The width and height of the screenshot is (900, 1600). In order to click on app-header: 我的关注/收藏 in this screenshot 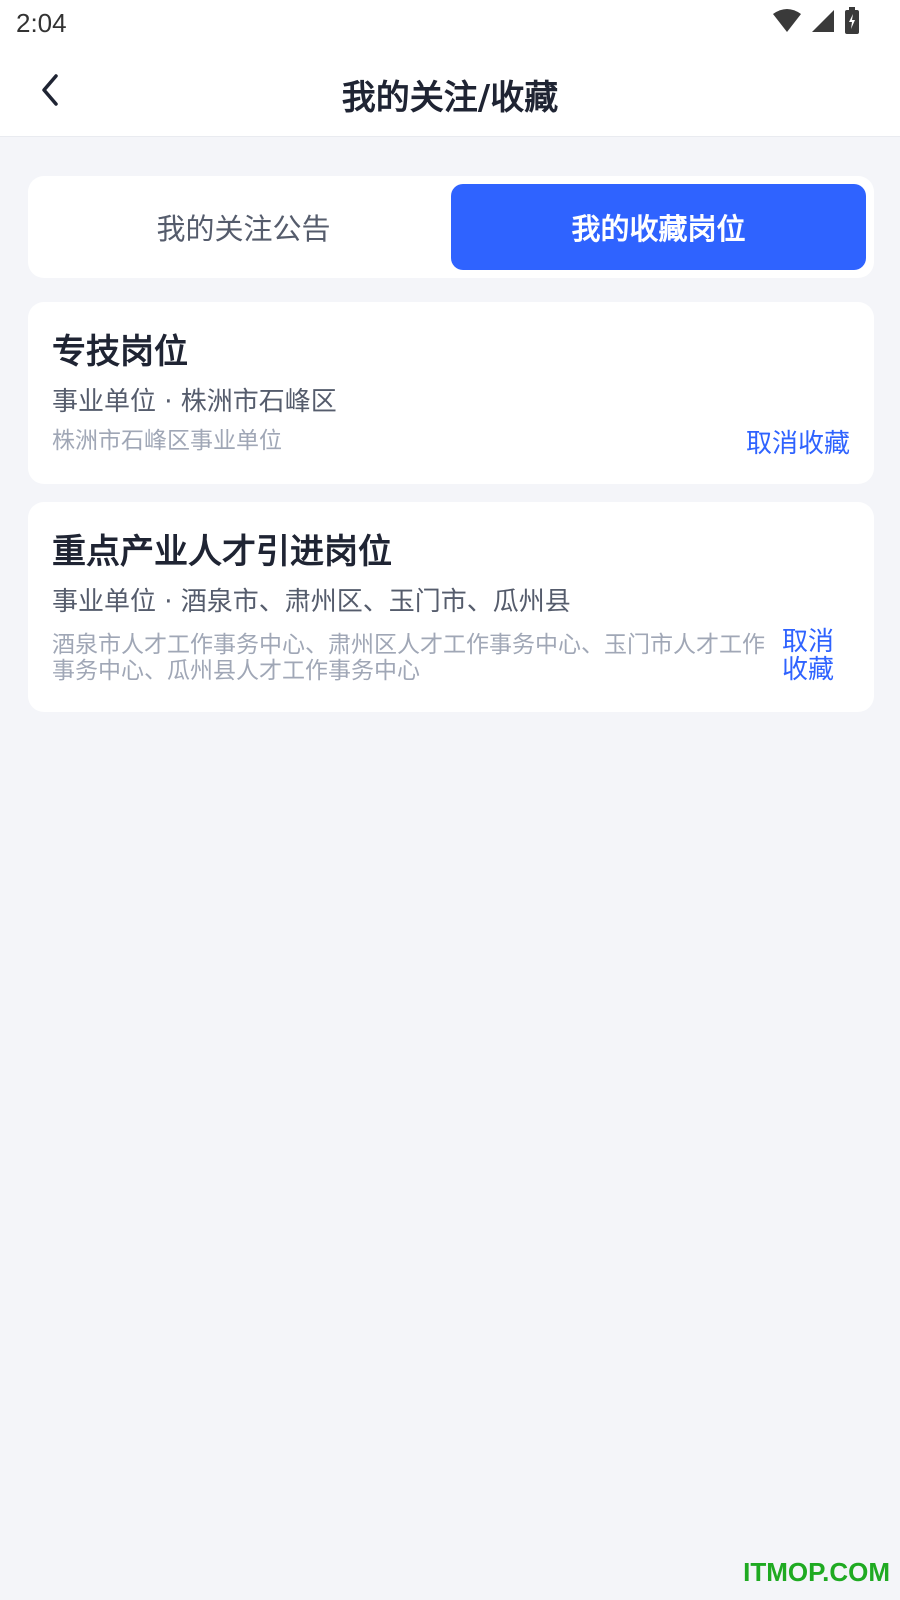, I will do `click(450, 92)`.